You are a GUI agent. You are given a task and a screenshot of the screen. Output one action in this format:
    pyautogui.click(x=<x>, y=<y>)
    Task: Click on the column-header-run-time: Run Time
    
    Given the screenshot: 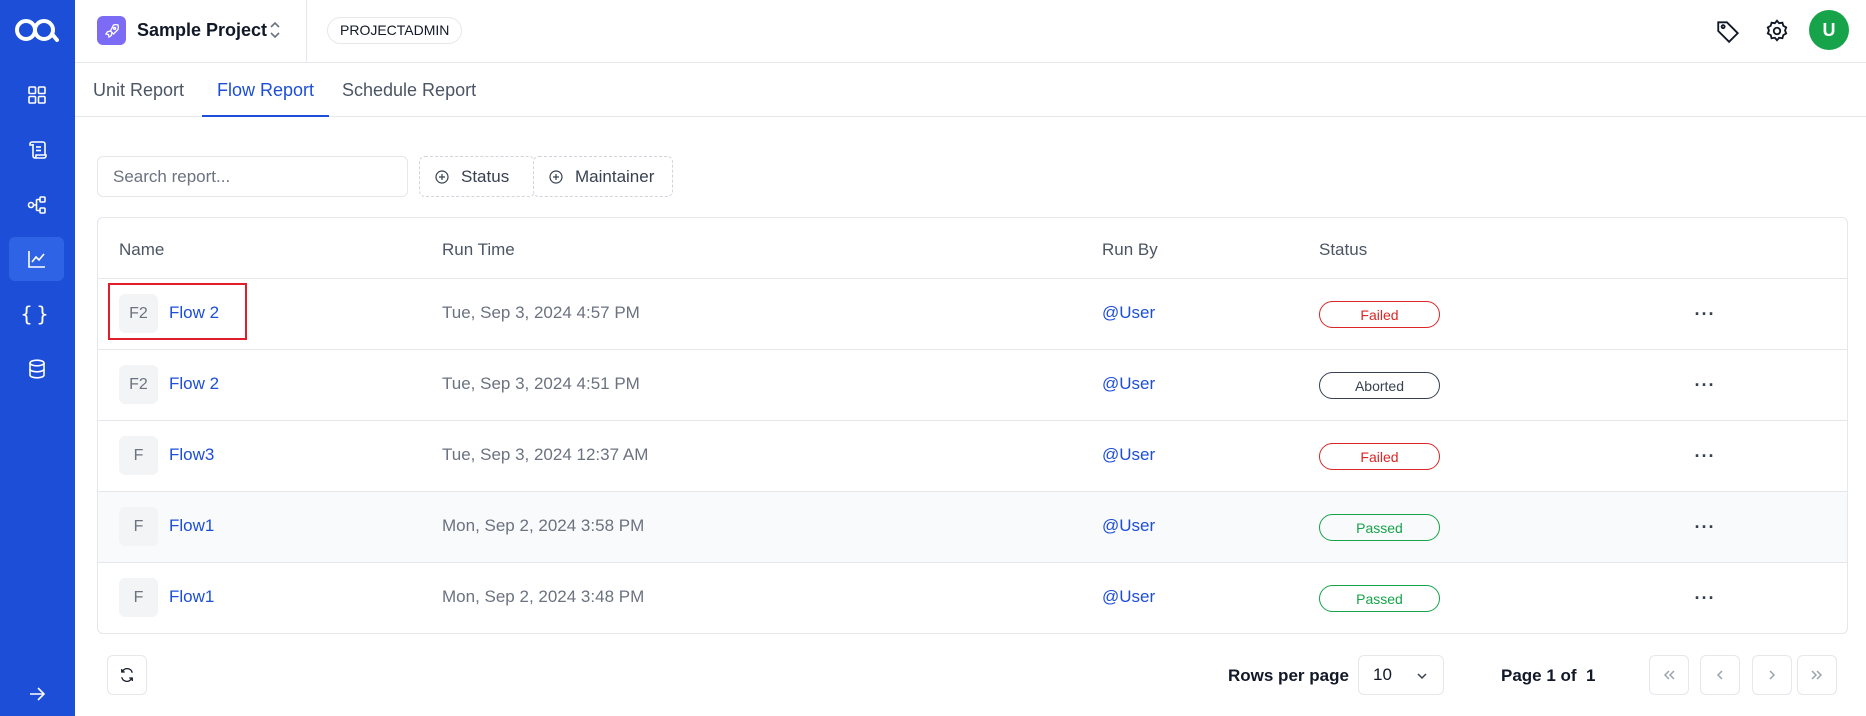 What is the action you would take?
    pyautogui.click(x=478, y=250)
    